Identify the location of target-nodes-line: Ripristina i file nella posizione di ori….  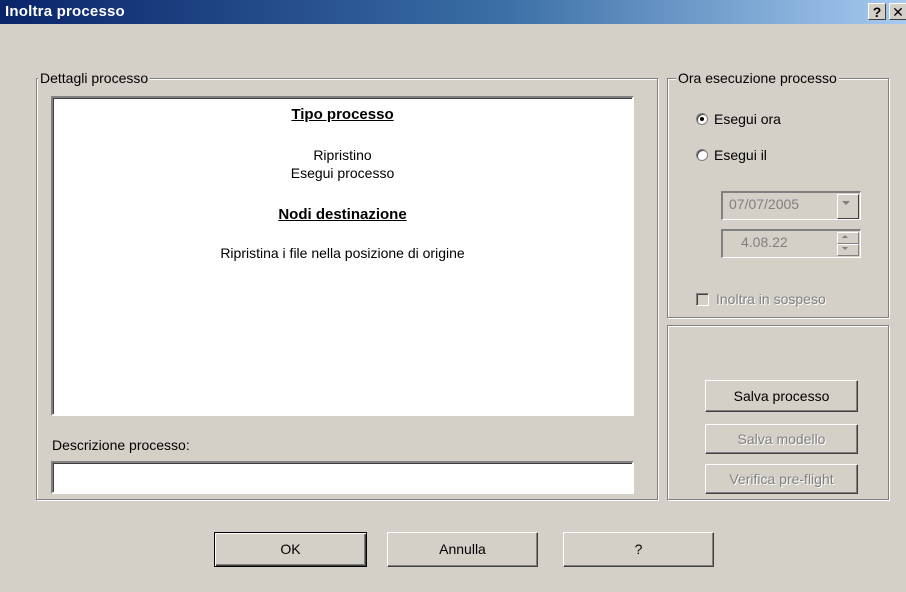
(342, 253).